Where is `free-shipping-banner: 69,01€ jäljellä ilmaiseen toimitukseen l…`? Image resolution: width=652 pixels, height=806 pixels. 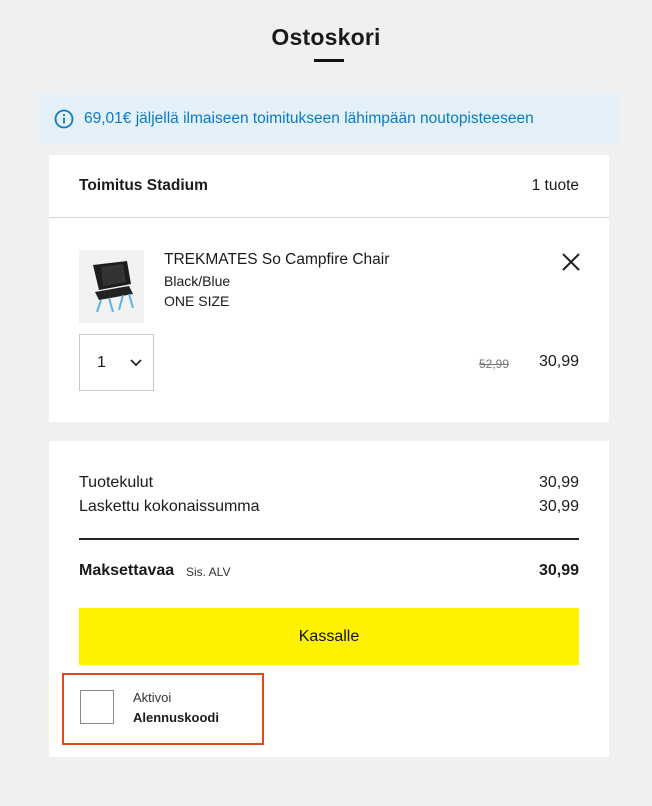
free-shipping-banner: 69,01€ jäljellä ilmaiseen toimitukseen l… is located at coordinates (328, 119).